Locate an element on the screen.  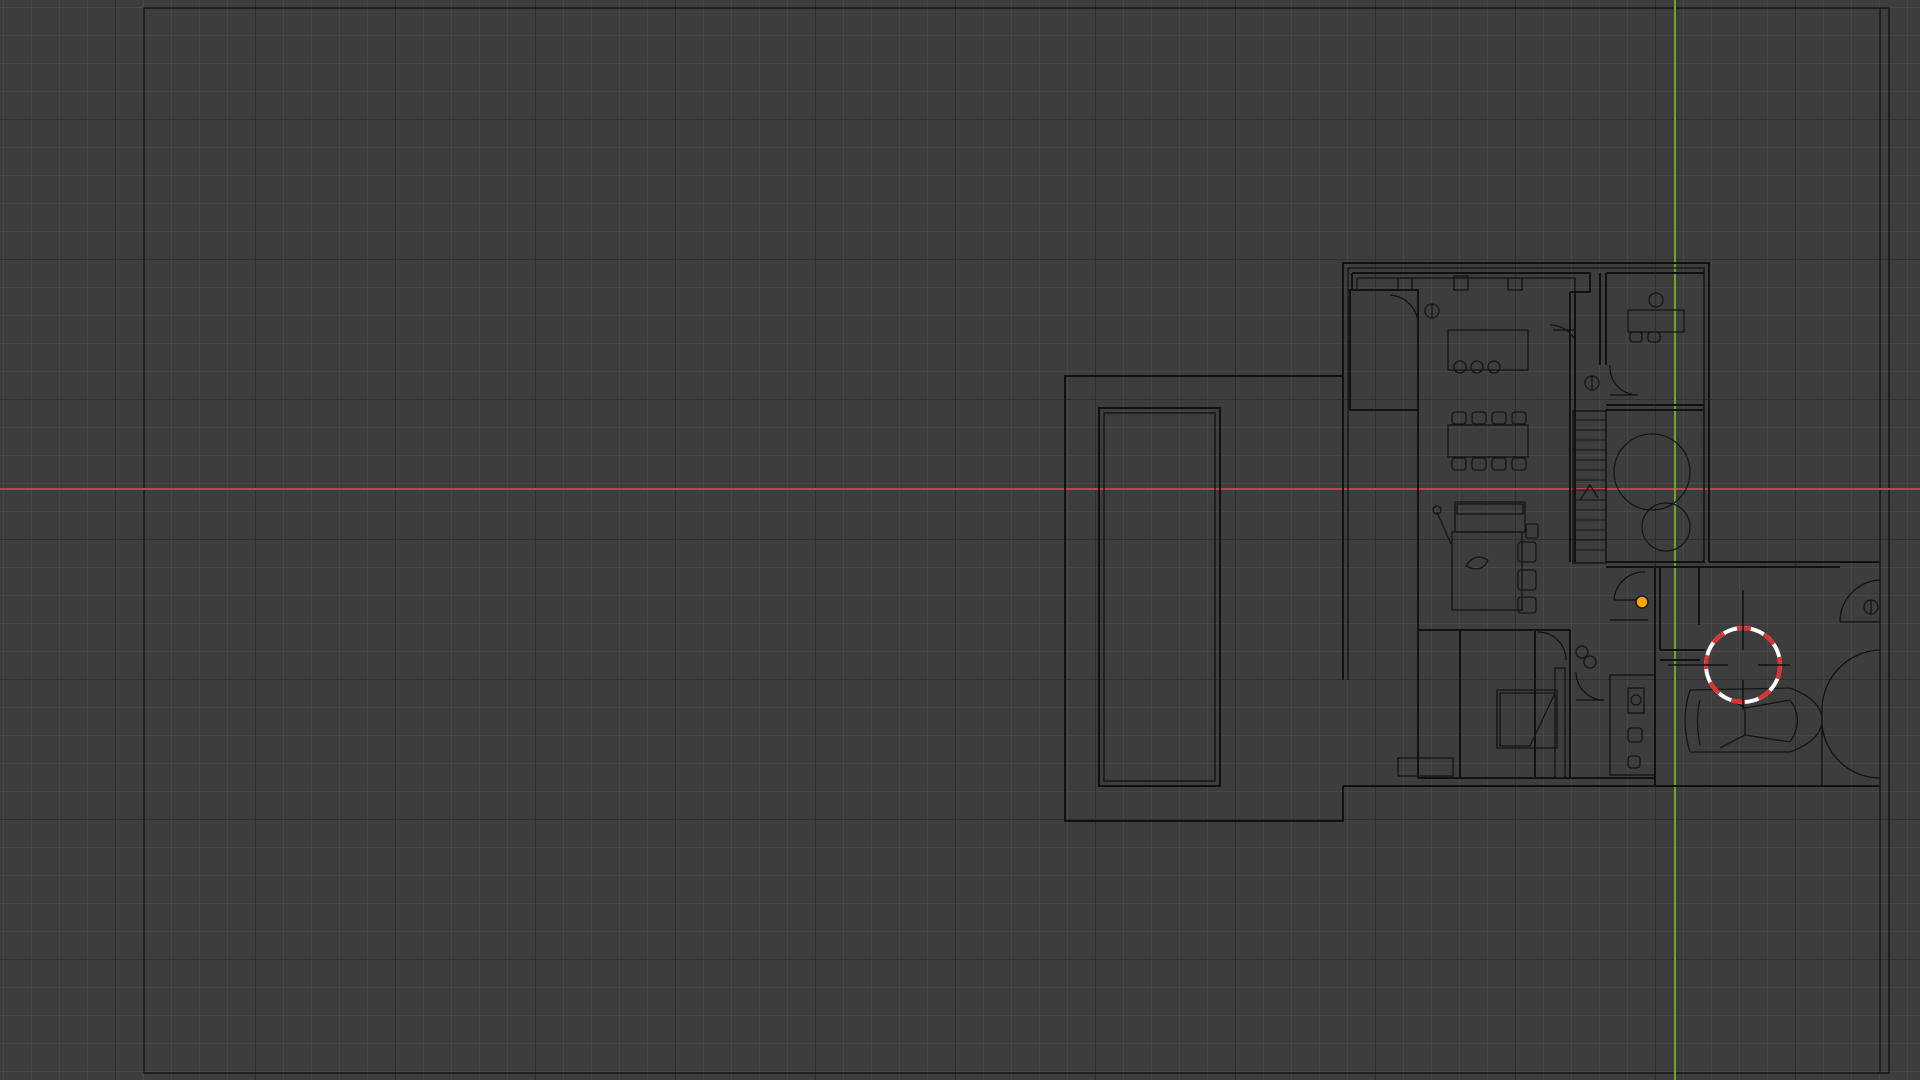
round-room-wall-bottom is located at coordinates (1655, 564).